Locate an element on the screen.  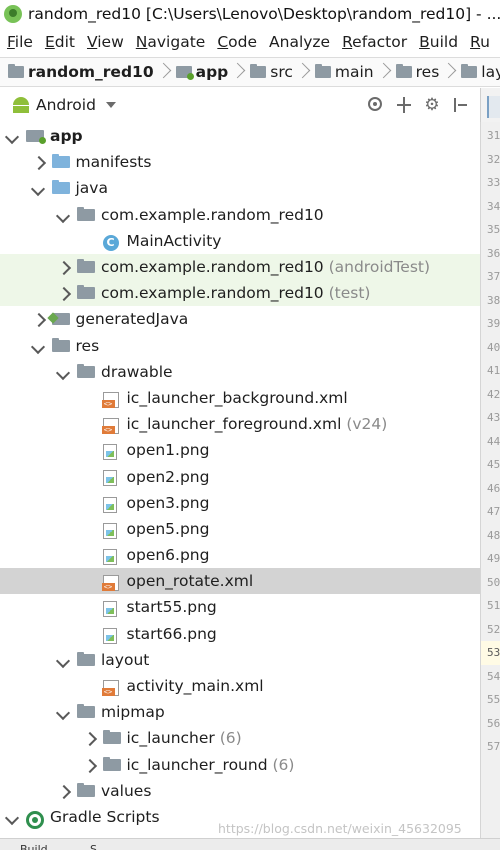
breadcrumb-item-res: res is located at coordinates (421, 72).